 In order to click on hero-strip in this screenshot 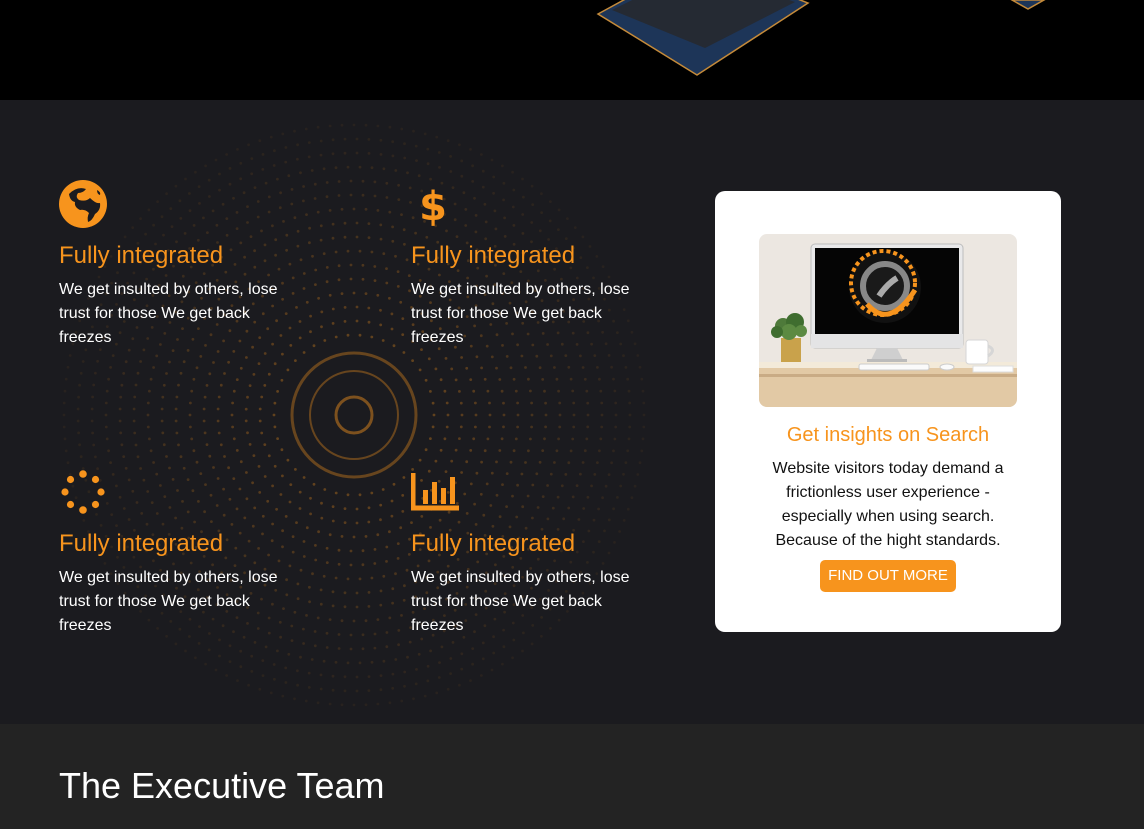, I will do `click(572, 50)`.